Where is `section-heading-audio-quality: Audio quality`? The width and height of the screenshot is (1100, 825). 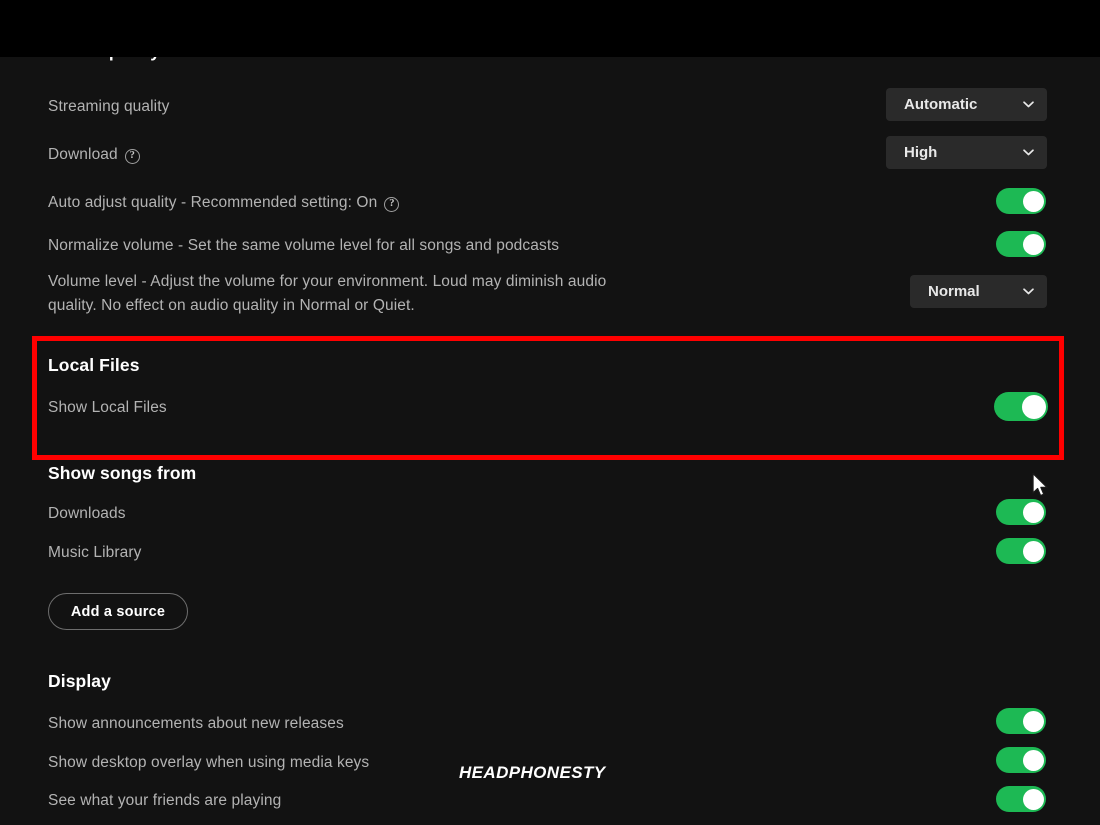
section-heading-audio-quality: Audio quality is located at coordinates (104, 61).